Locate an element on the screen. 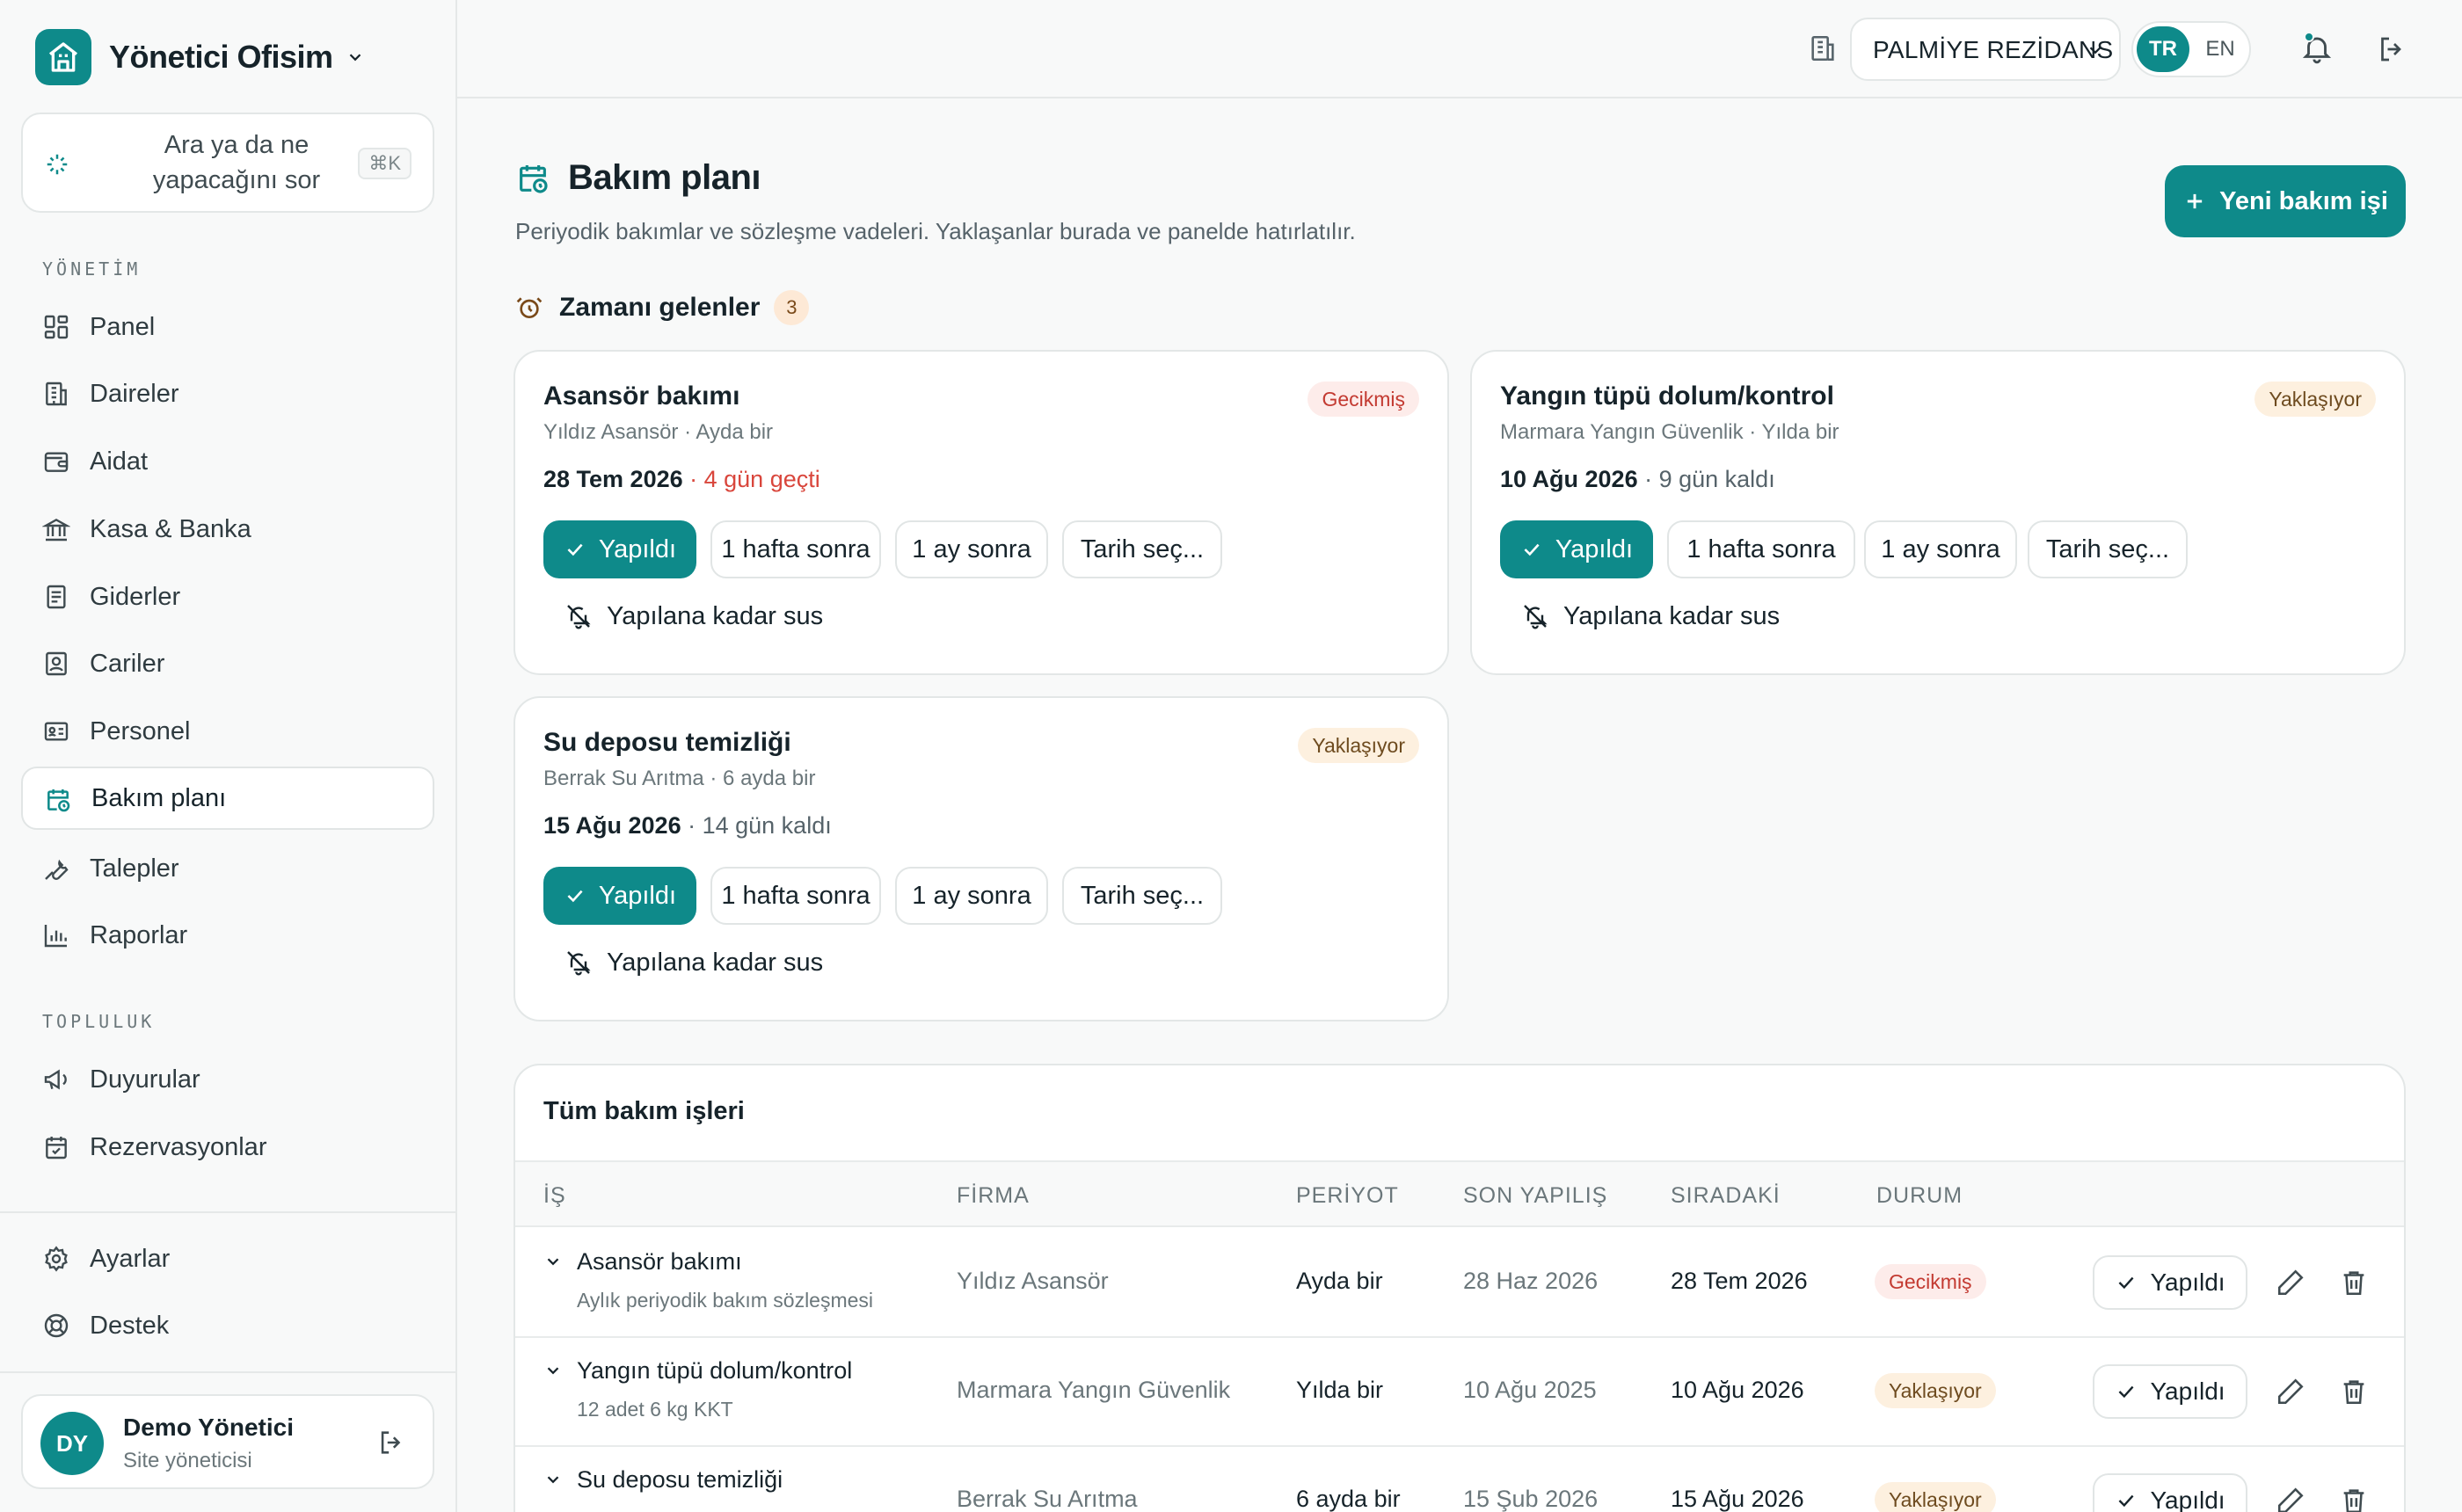 Image resolution: width=2462 pixels, height=1512 pixels. sidebar-item-cariler: Cariler is located at coordinates (228, 664).